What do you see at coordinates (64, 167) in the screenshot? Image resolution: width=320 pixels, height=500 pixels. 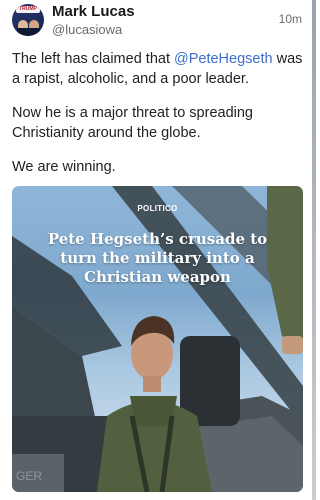 I see `post-text-paragraph-3: We are winning.` at bounding box center [64, 167].